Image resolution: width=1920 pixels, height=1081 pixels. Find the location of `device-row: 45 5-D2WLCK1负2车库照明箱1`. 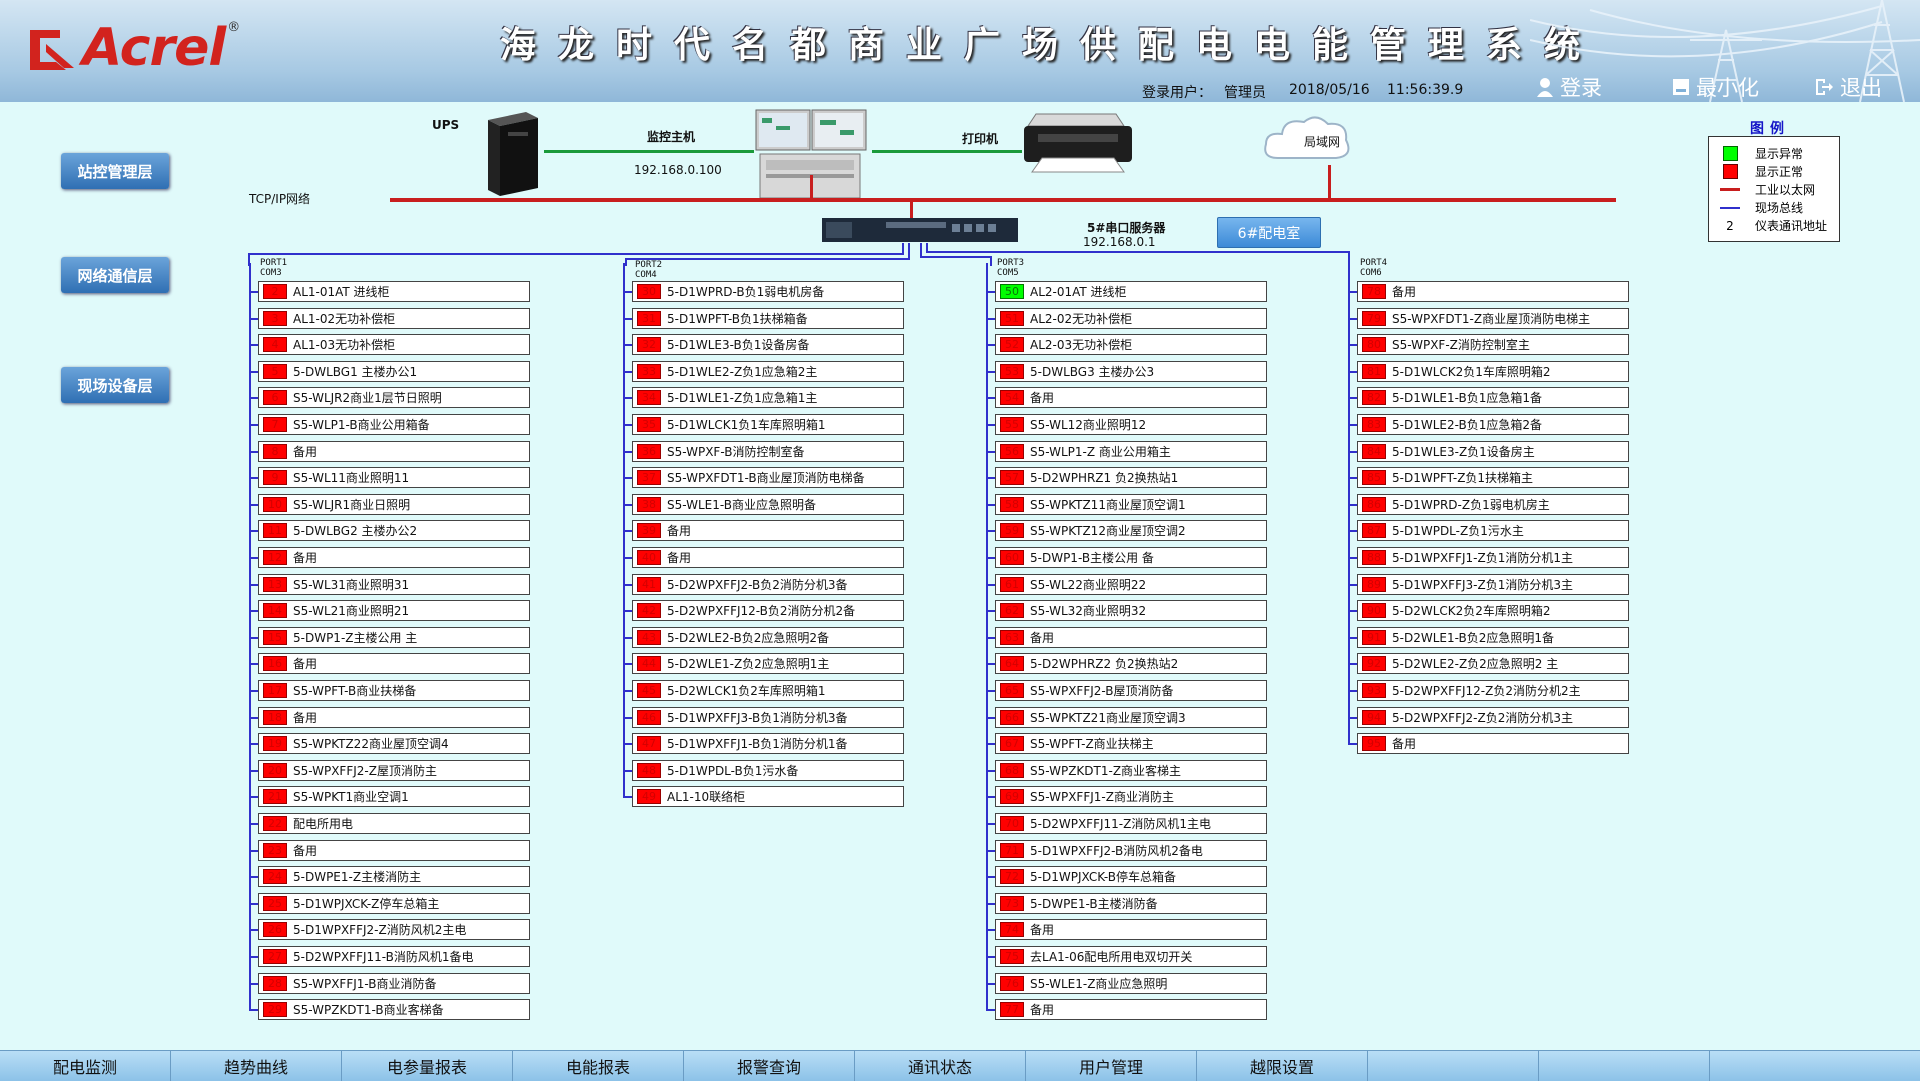

device-row: 45 5-D2WLCK1负2车库照明箱1 is located at coordinates (768, 690).